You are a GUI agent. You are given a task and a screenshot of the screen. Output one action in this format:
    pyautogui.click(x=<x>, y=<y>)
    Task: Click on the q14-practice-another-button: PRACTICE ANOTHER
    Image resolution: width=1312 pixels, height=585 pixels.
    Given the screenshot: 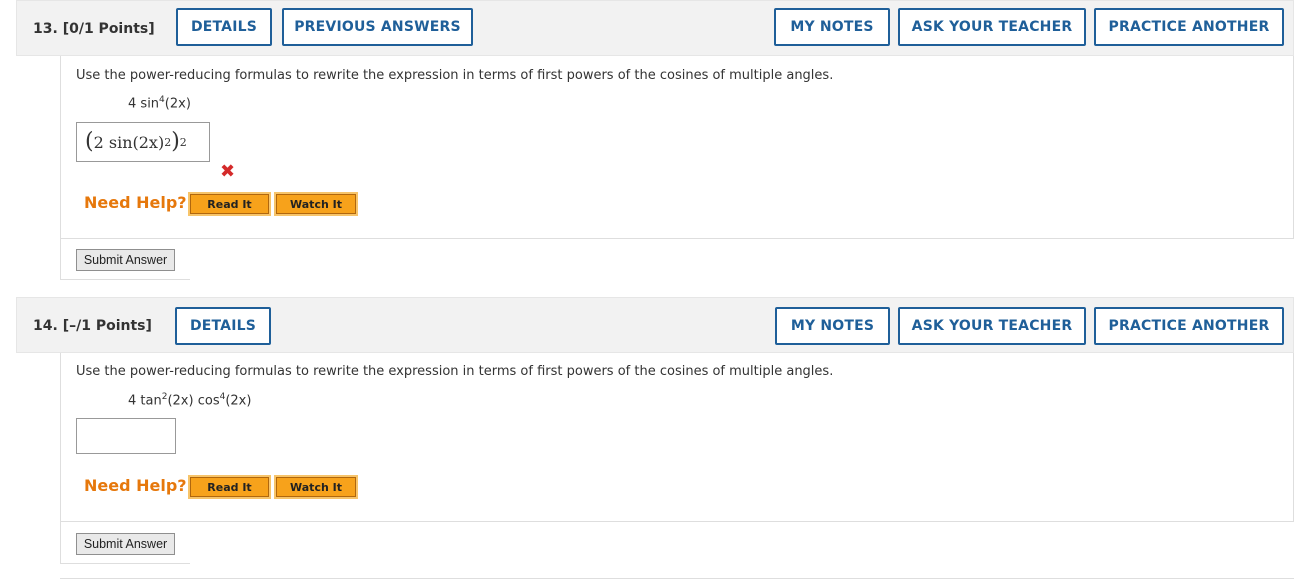 What is the action you would take?
    pyautogui.click(x=1189, y=326)
    